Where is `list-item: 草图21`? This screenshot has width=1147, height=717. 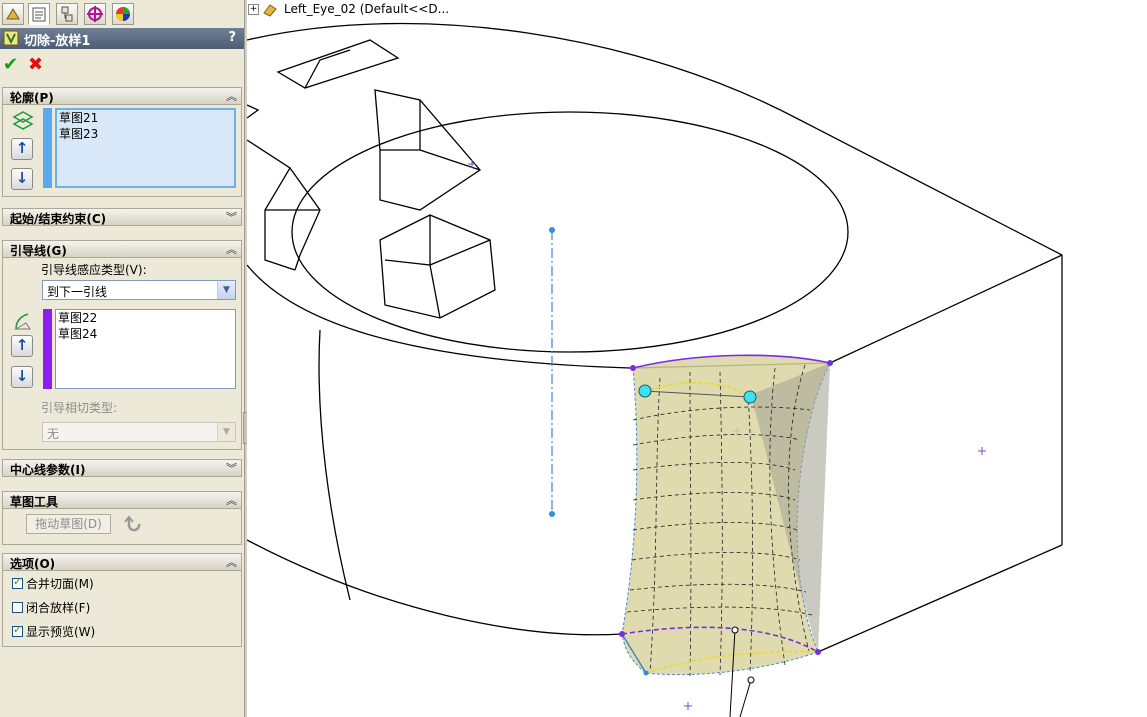 list-item: 草图21 is located at coordinates (145, 118).